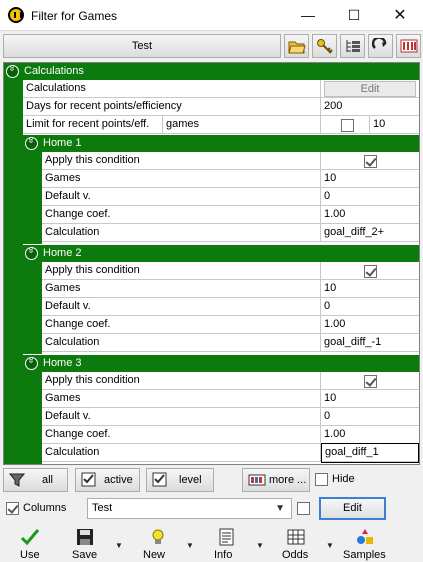  I want to click on edit-button: Edit, so click(352, 508).